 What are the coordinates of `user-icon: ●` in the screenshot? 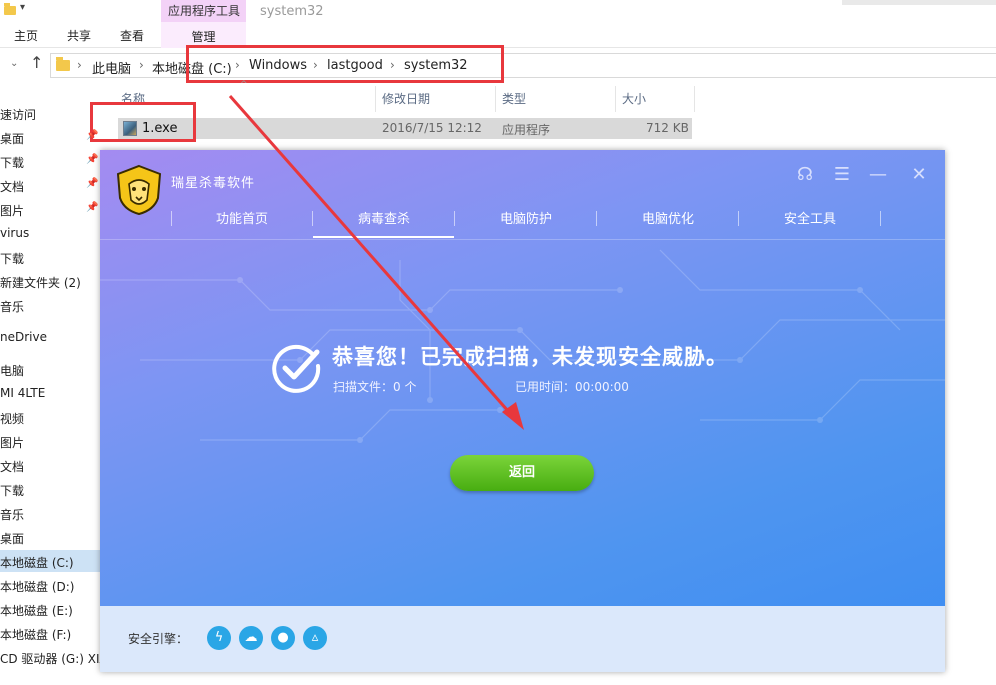 It's located at (283, 638).